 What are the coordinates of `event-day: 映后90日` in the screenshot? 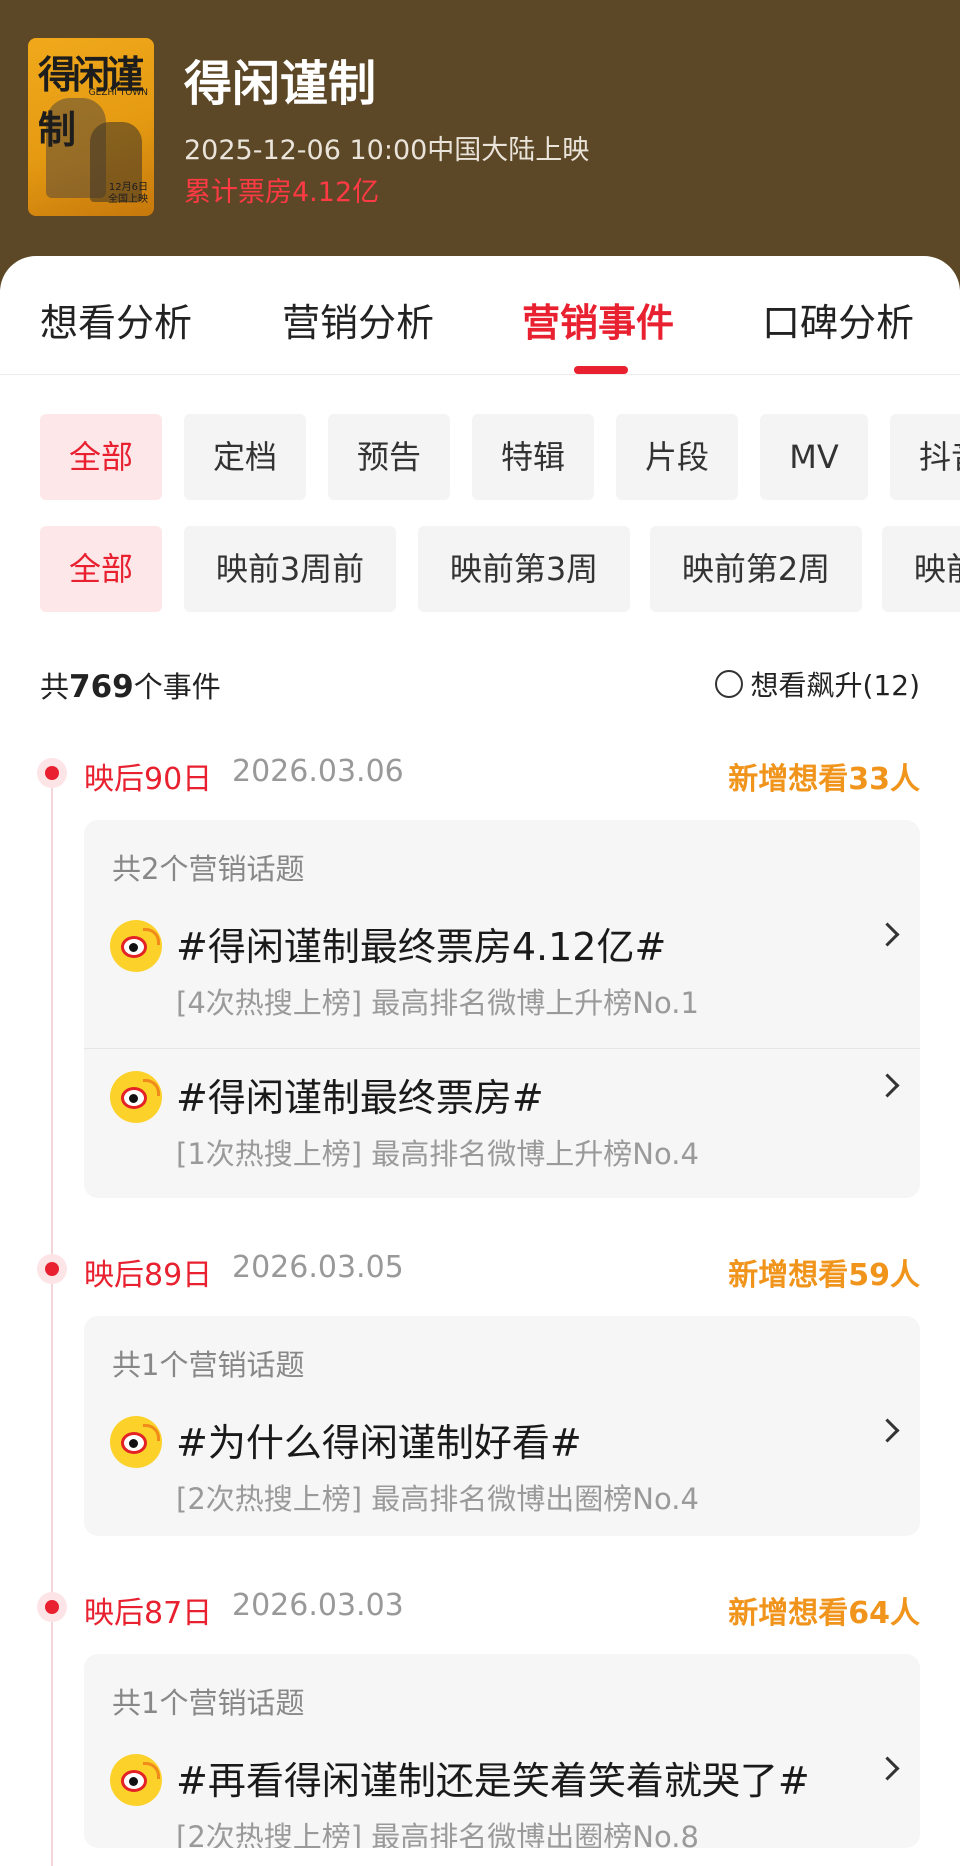 It's located at (148, 779).